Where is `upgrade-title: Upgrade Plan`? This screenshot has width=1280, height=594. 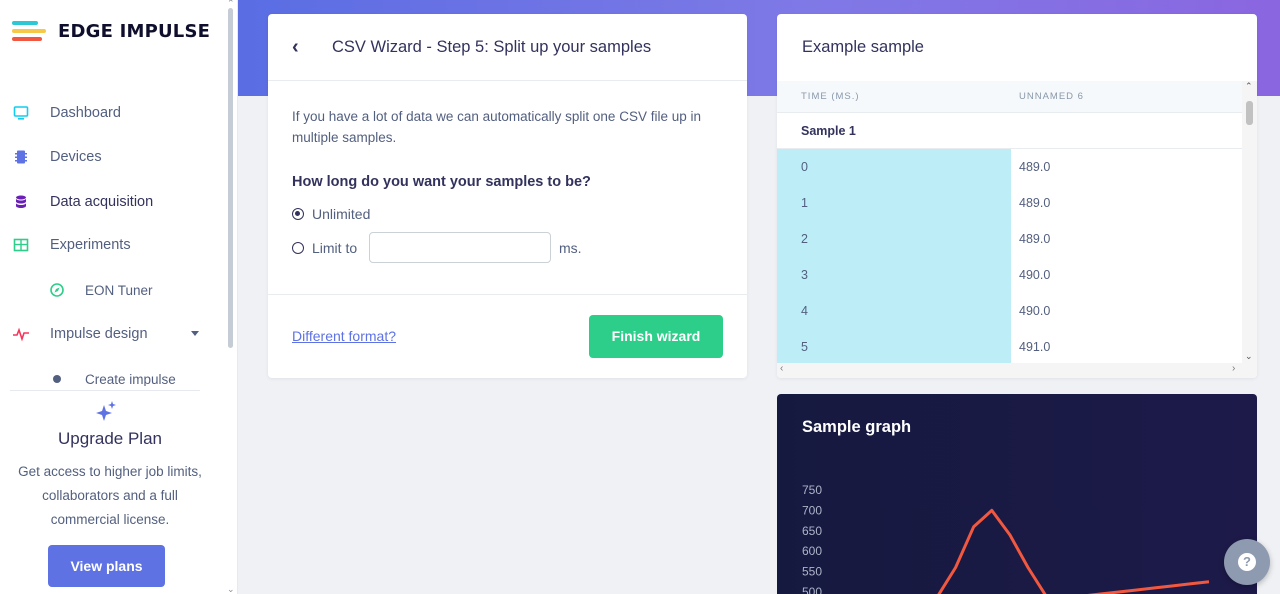 upgrade-title: Upgrade Plan is located at coordinates (110, 438).